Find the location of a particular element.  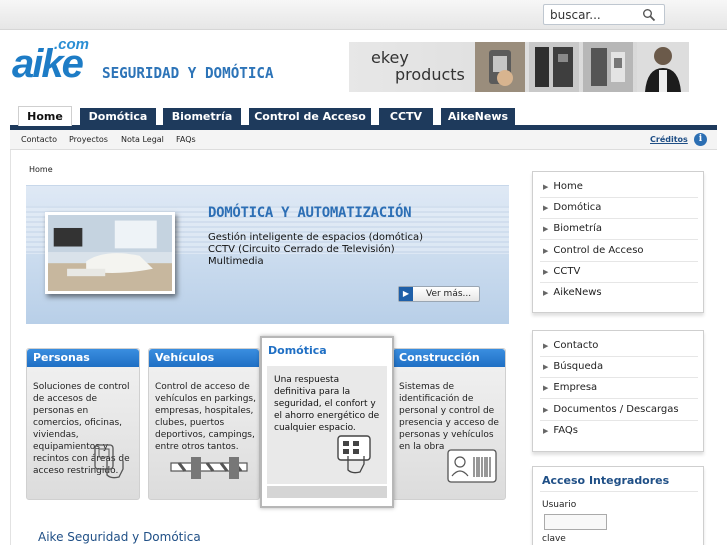

access-panel-image is located at coordinates (608, 67).